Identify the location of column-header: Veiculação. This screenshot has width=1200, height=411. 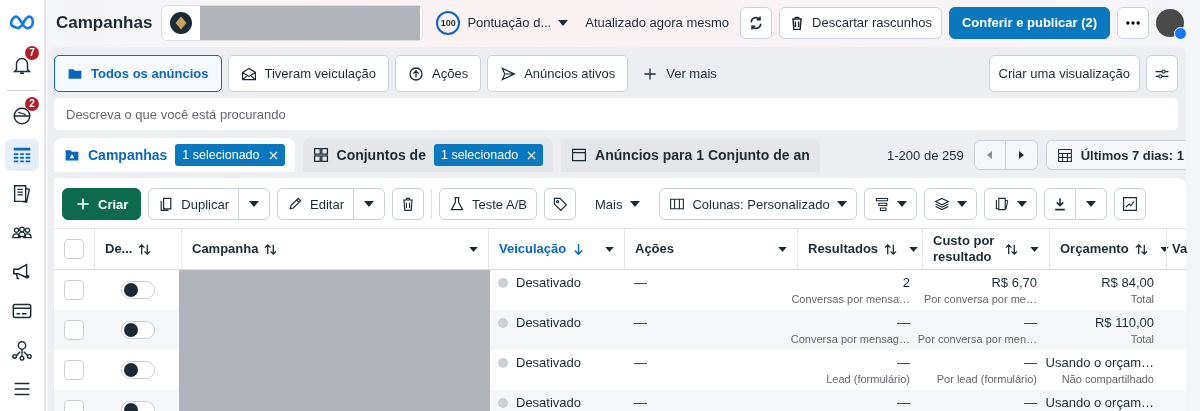
(533, 249).